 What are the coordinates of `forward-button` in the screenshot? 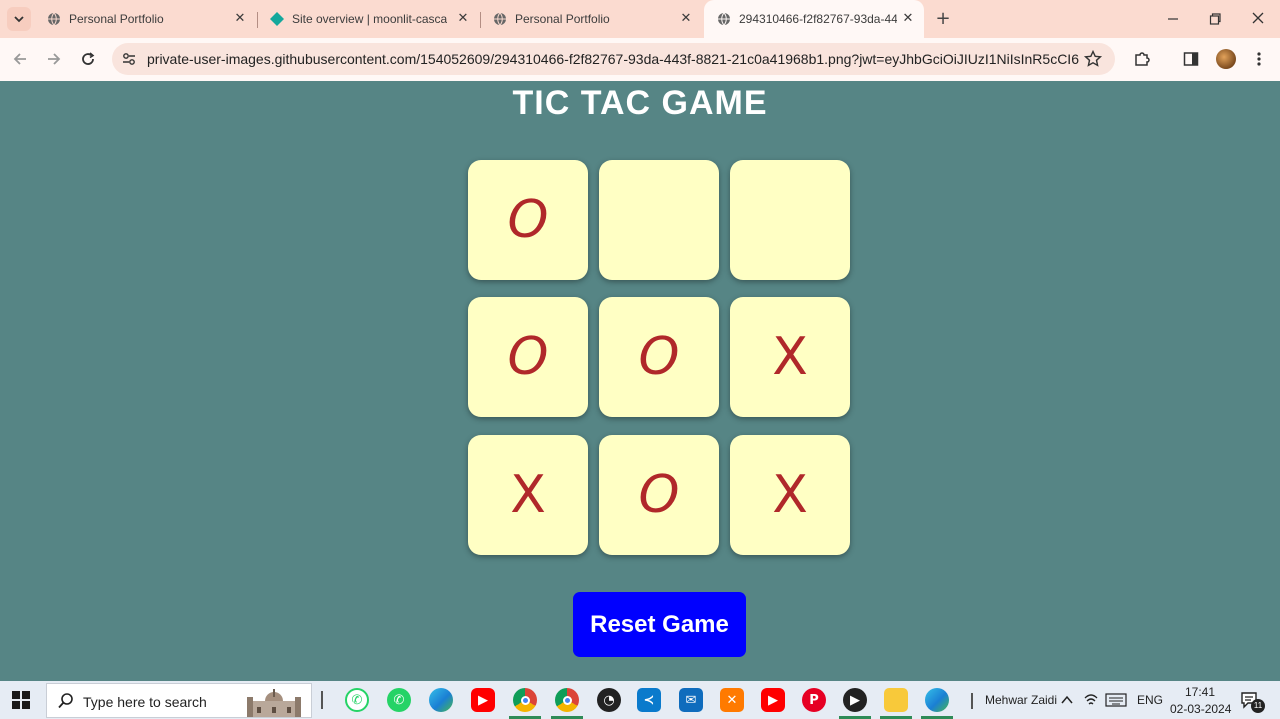 It's located at (54, 59).